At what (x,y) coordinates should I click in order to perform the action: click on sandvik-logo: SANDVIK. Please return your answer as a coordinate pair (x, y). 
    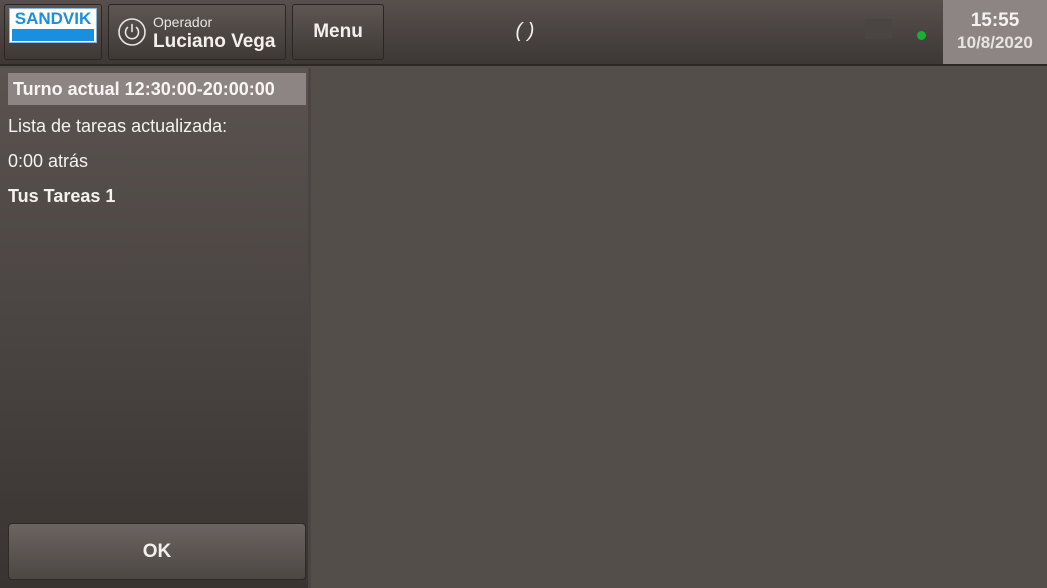
    Looking at the image, I should click on (53, 25).